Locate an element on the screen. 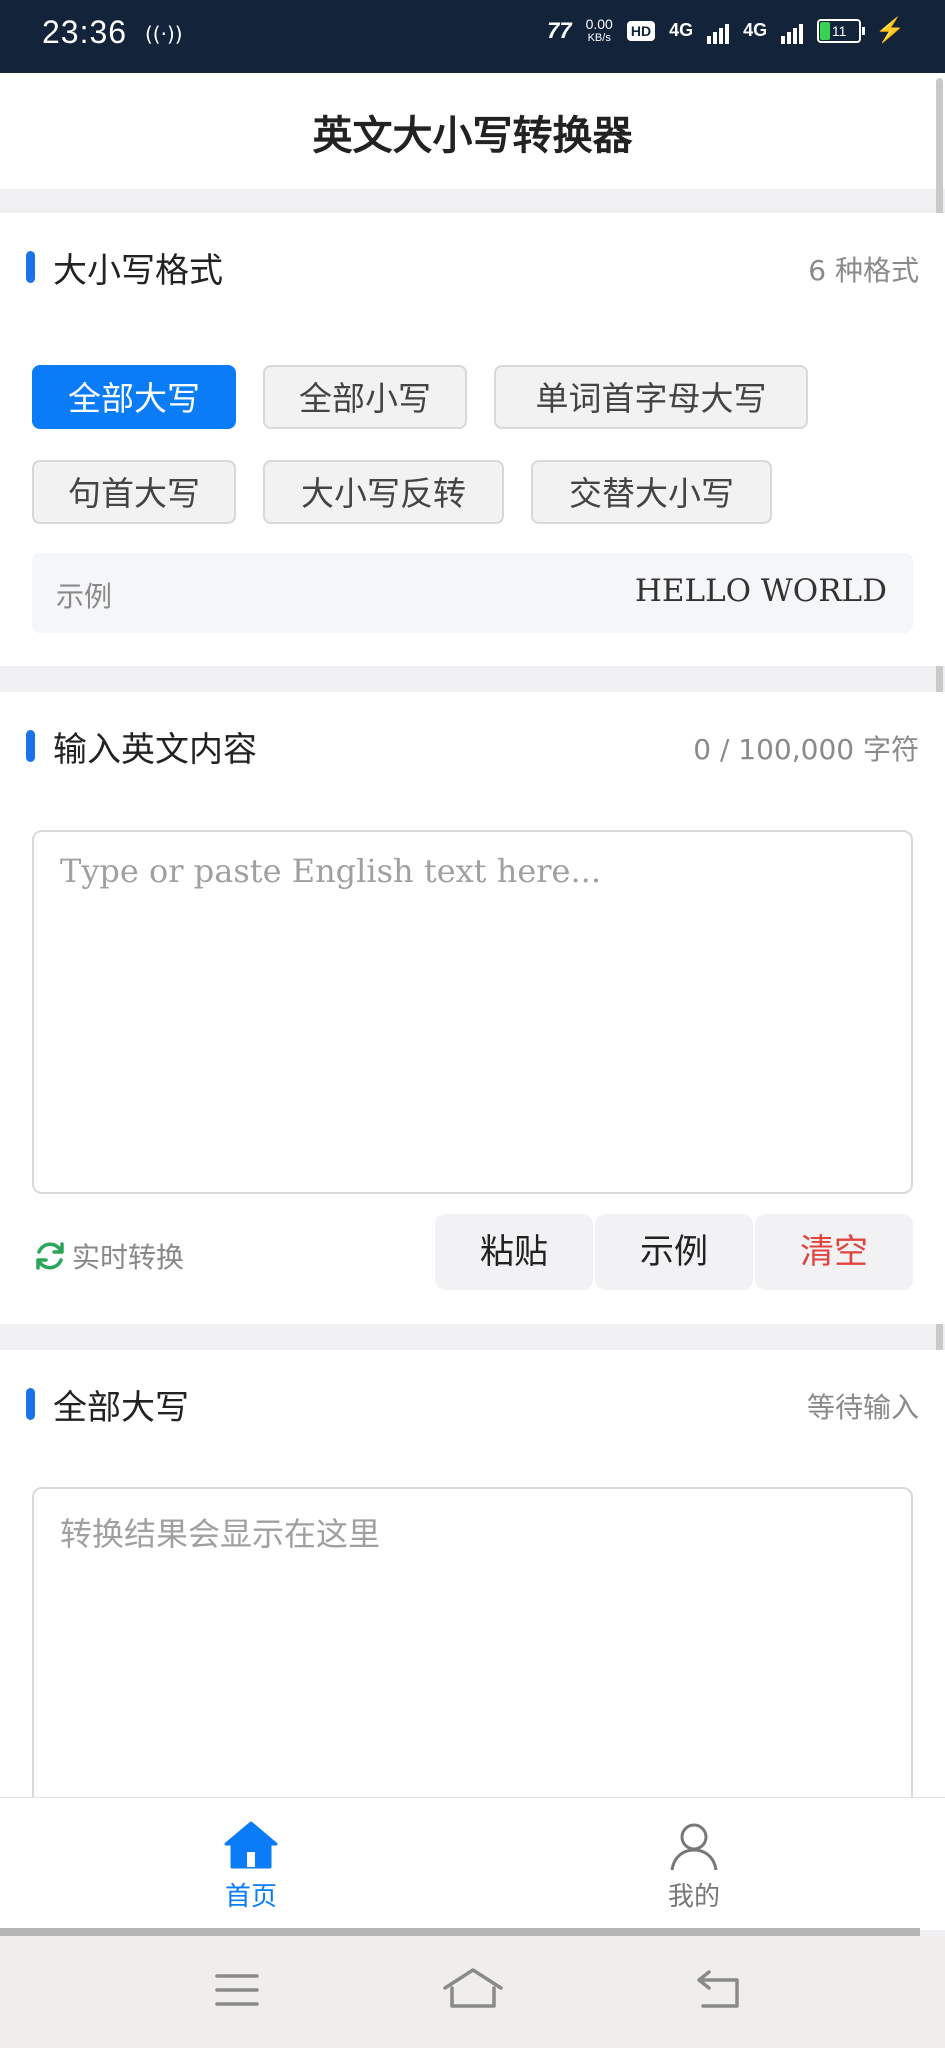 This screenshot has width=945, height=2048. example-label: 示例 is located at coordinates (84, 596).